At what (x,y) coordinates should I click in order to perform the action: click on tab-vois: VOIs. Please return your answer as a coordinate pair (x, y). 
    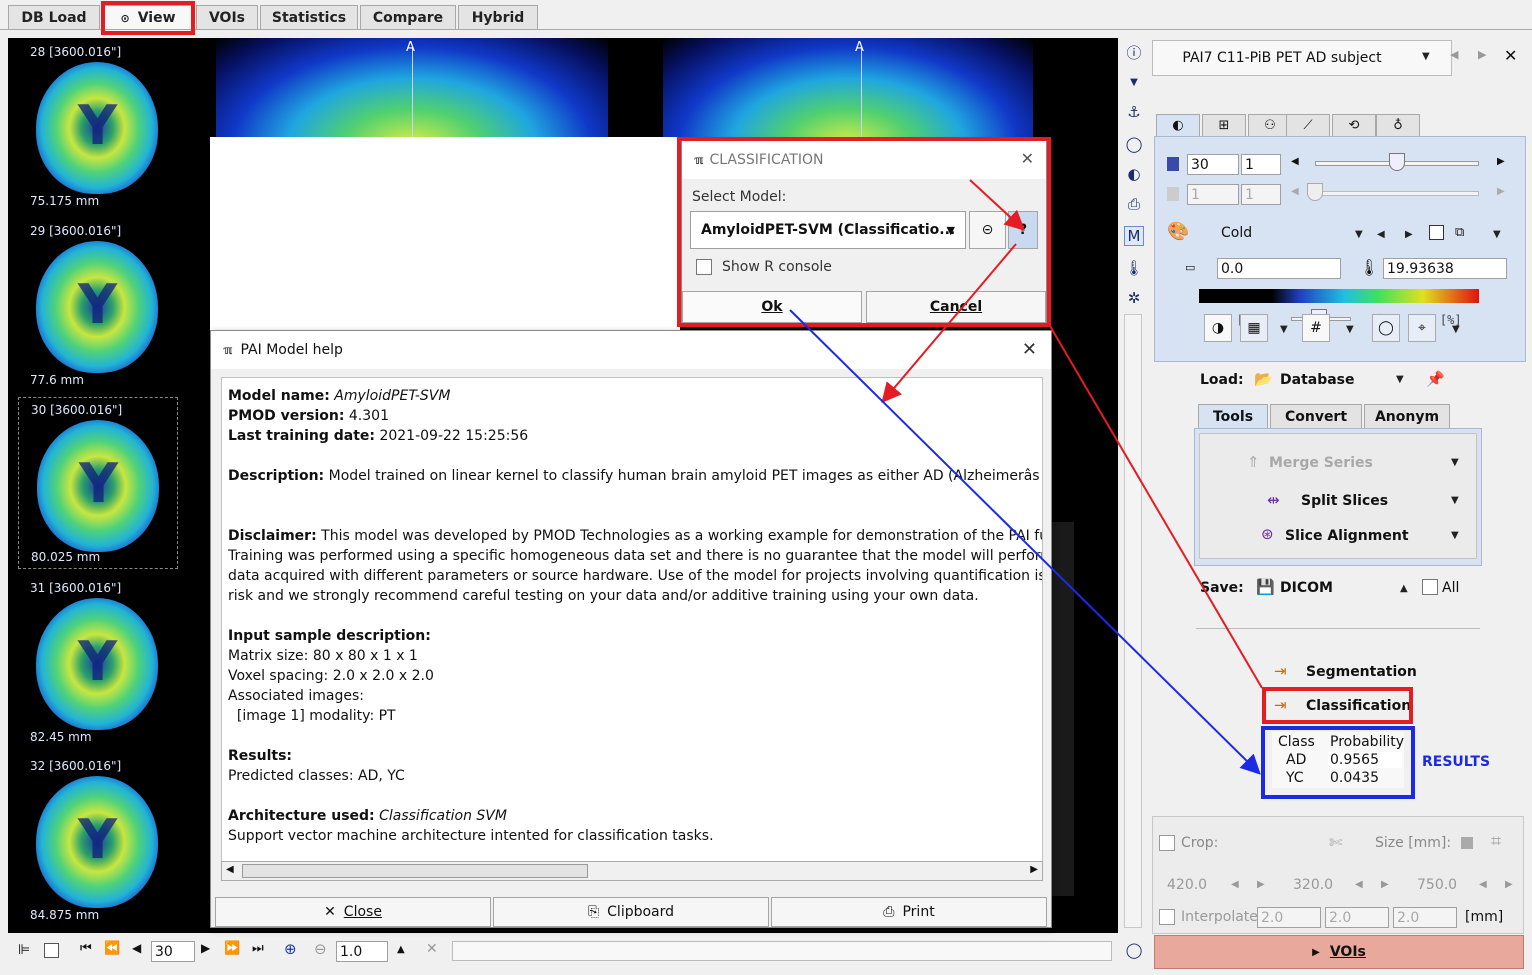
    Looking at the image, I should click on (227, 17).